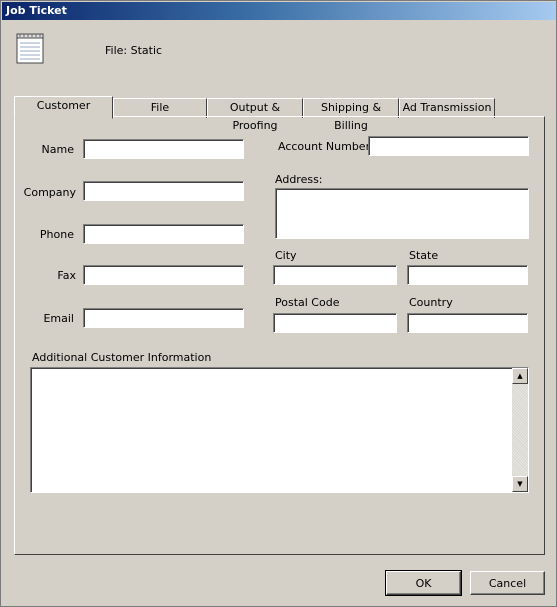 Image resolution: width=557 pixels, height=607 pixels. What do you see at coordinates (63, 107) in the screenshot?
I see `tab-customer: Customer` at bounding box center [63, 107].